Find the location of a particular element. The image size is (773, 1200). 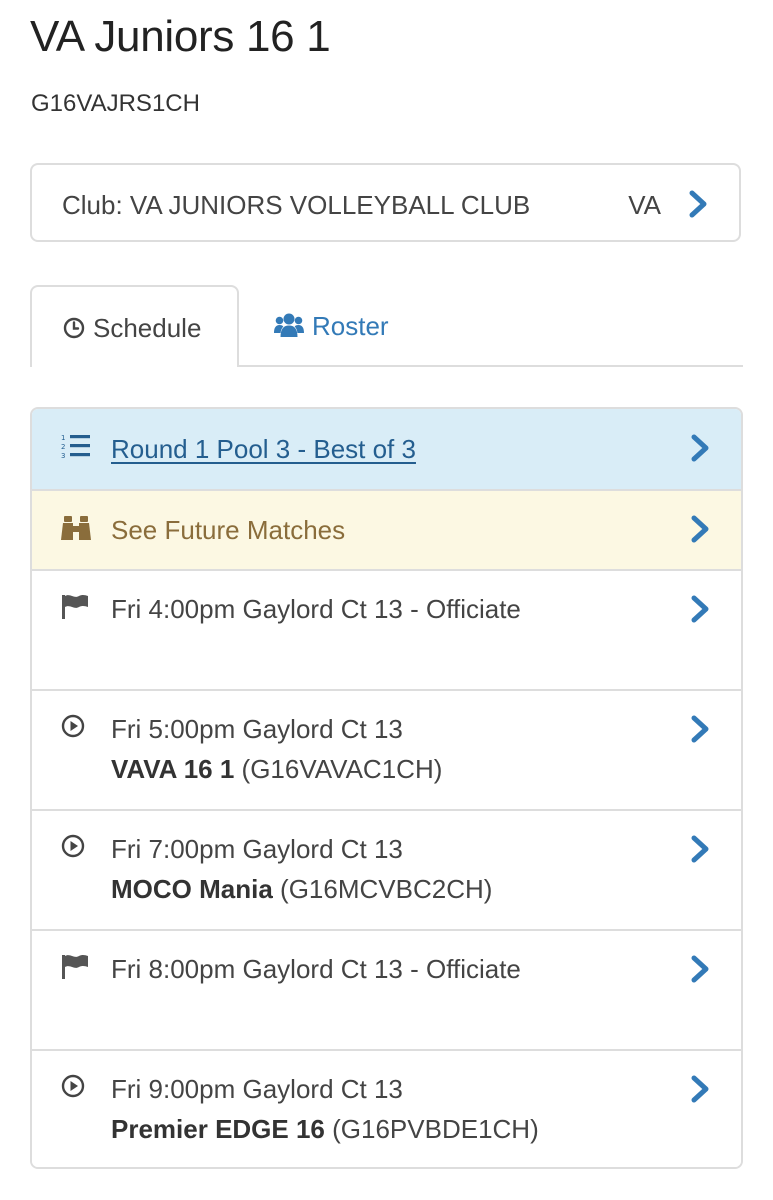

pool-link: Round 1 Pool 3 - Best of 3 is located at coordinates (263, 449).